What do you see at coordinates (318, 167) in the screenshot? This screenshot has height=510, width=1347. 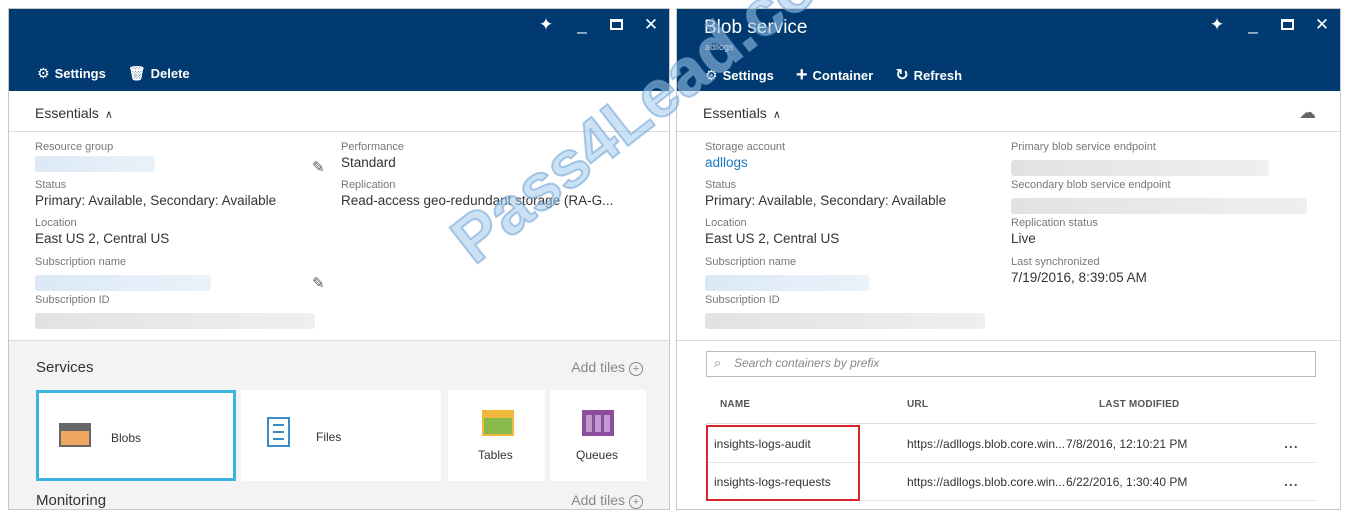 I see `edit-resource-group-icon: ✎` at bounding box center [318, 167].